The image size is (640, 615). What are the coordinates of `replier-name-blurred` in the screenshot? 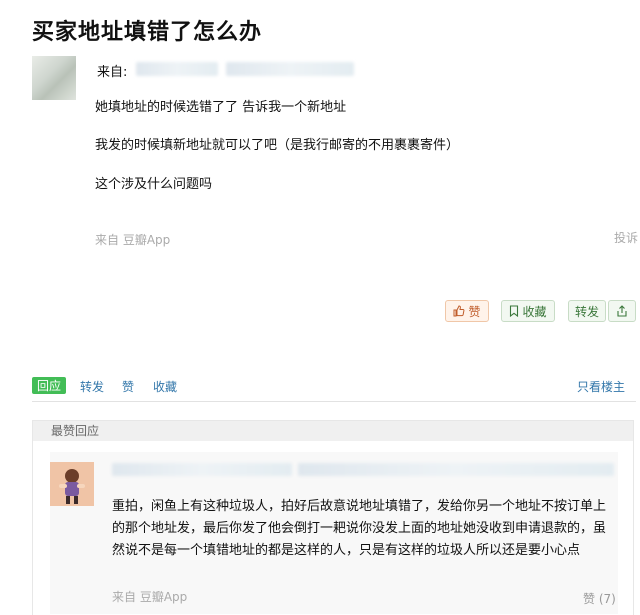 It's located at (202, 469).